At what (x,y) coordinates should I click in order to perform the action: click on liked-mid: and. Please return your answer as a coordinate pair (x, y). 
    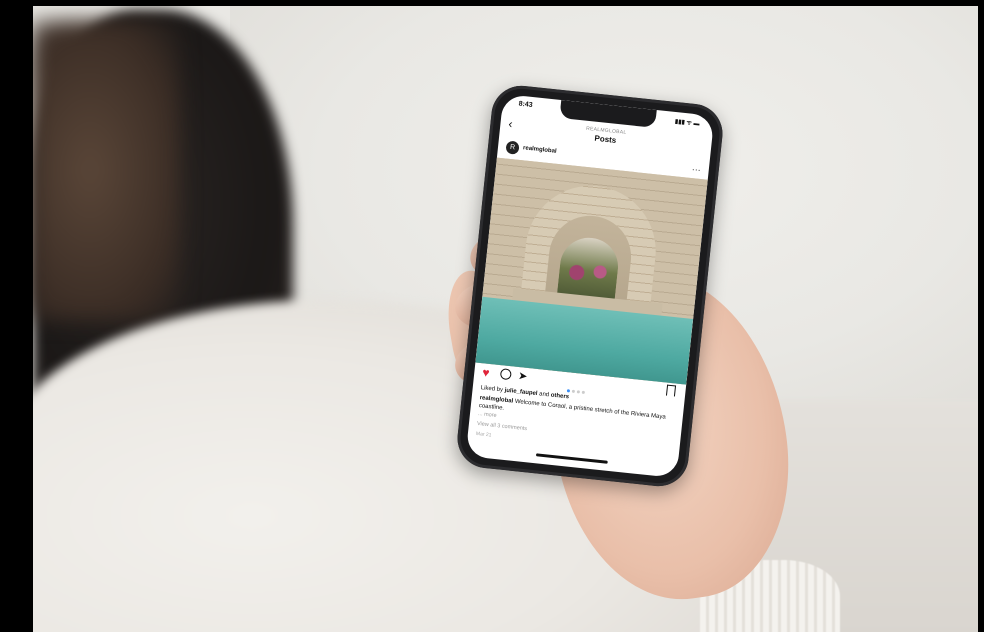
    Looking at the image, I should click on (544, 395).